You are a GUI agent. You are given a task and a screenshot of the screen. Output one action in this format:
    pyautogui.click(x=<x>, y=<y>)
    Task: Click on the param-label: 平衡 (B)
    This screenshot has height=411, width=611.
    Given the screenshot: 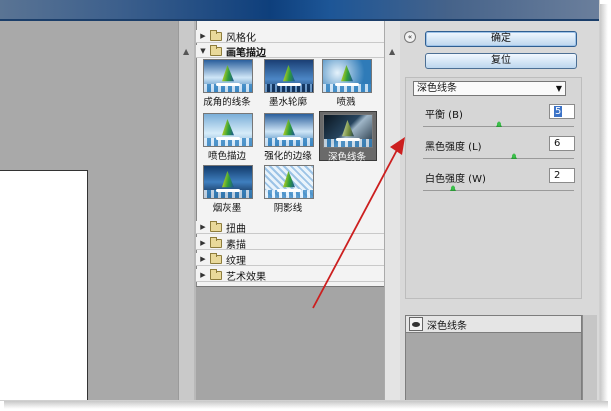 What is the action you would take?
    pyautogui.click(x=444, y=115)
    